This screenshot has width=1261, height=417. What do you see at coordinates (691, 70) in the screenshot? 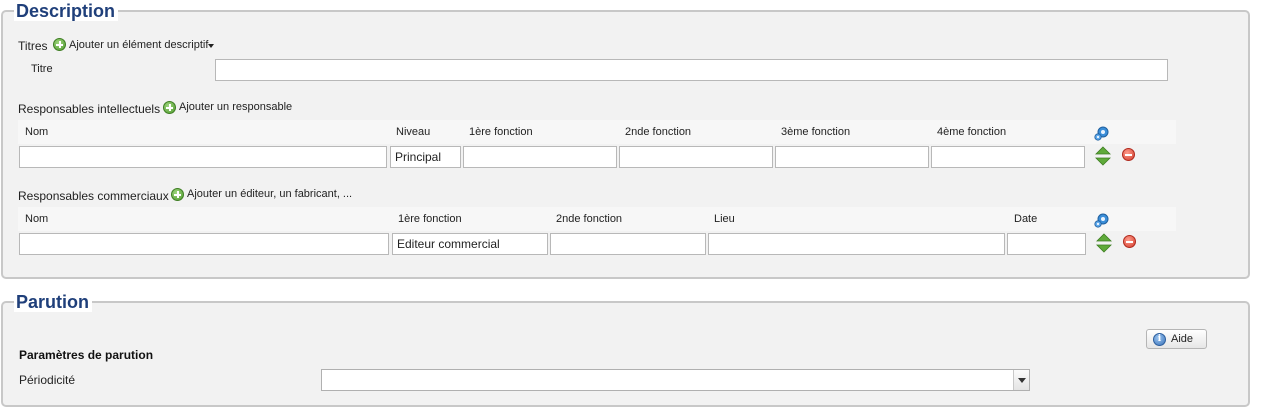
I see `titre-input` at bounding box center [691, 70].